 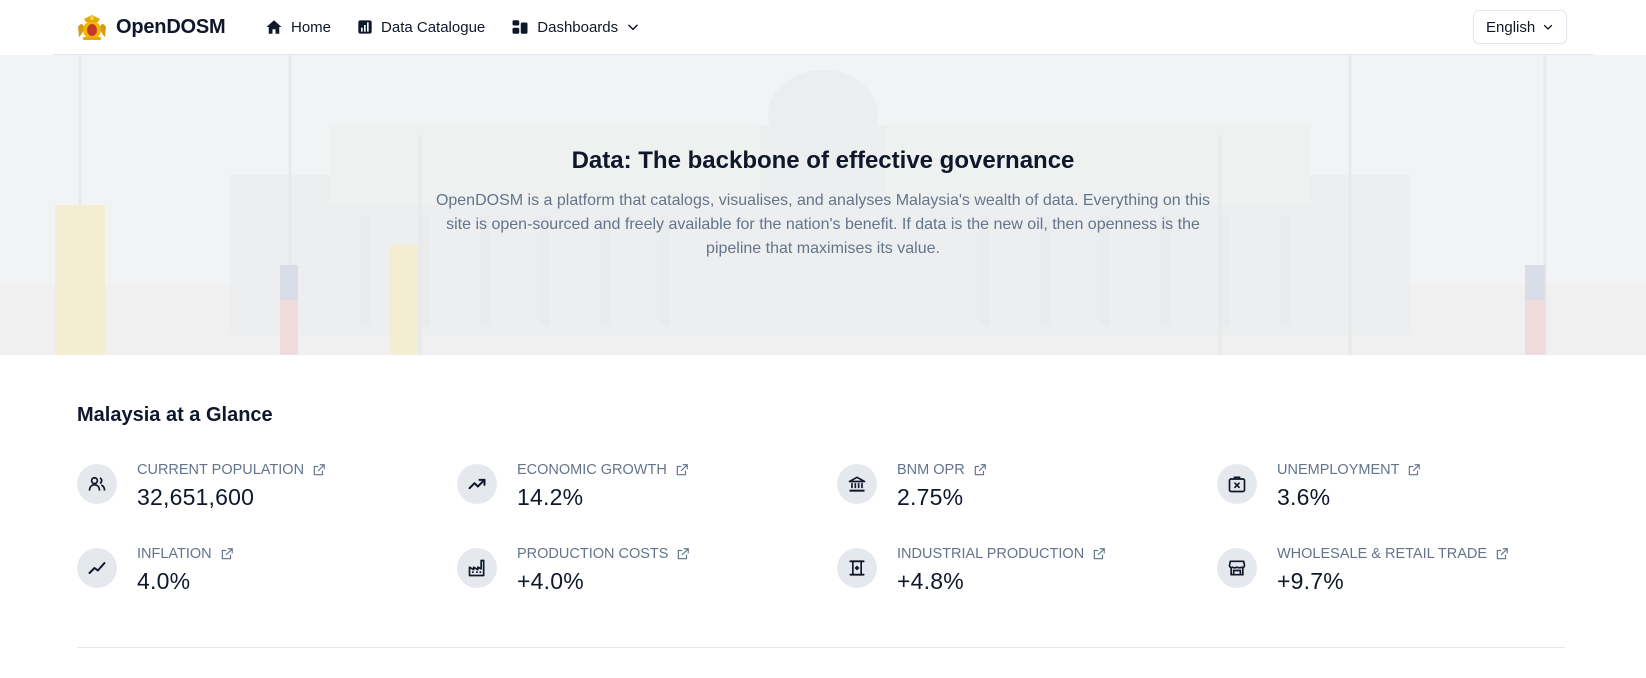 What do you see at coordinates (196, 497) in the screenshot?
I see `stat-value: 32,651,600` at bounding box center [196, 497].